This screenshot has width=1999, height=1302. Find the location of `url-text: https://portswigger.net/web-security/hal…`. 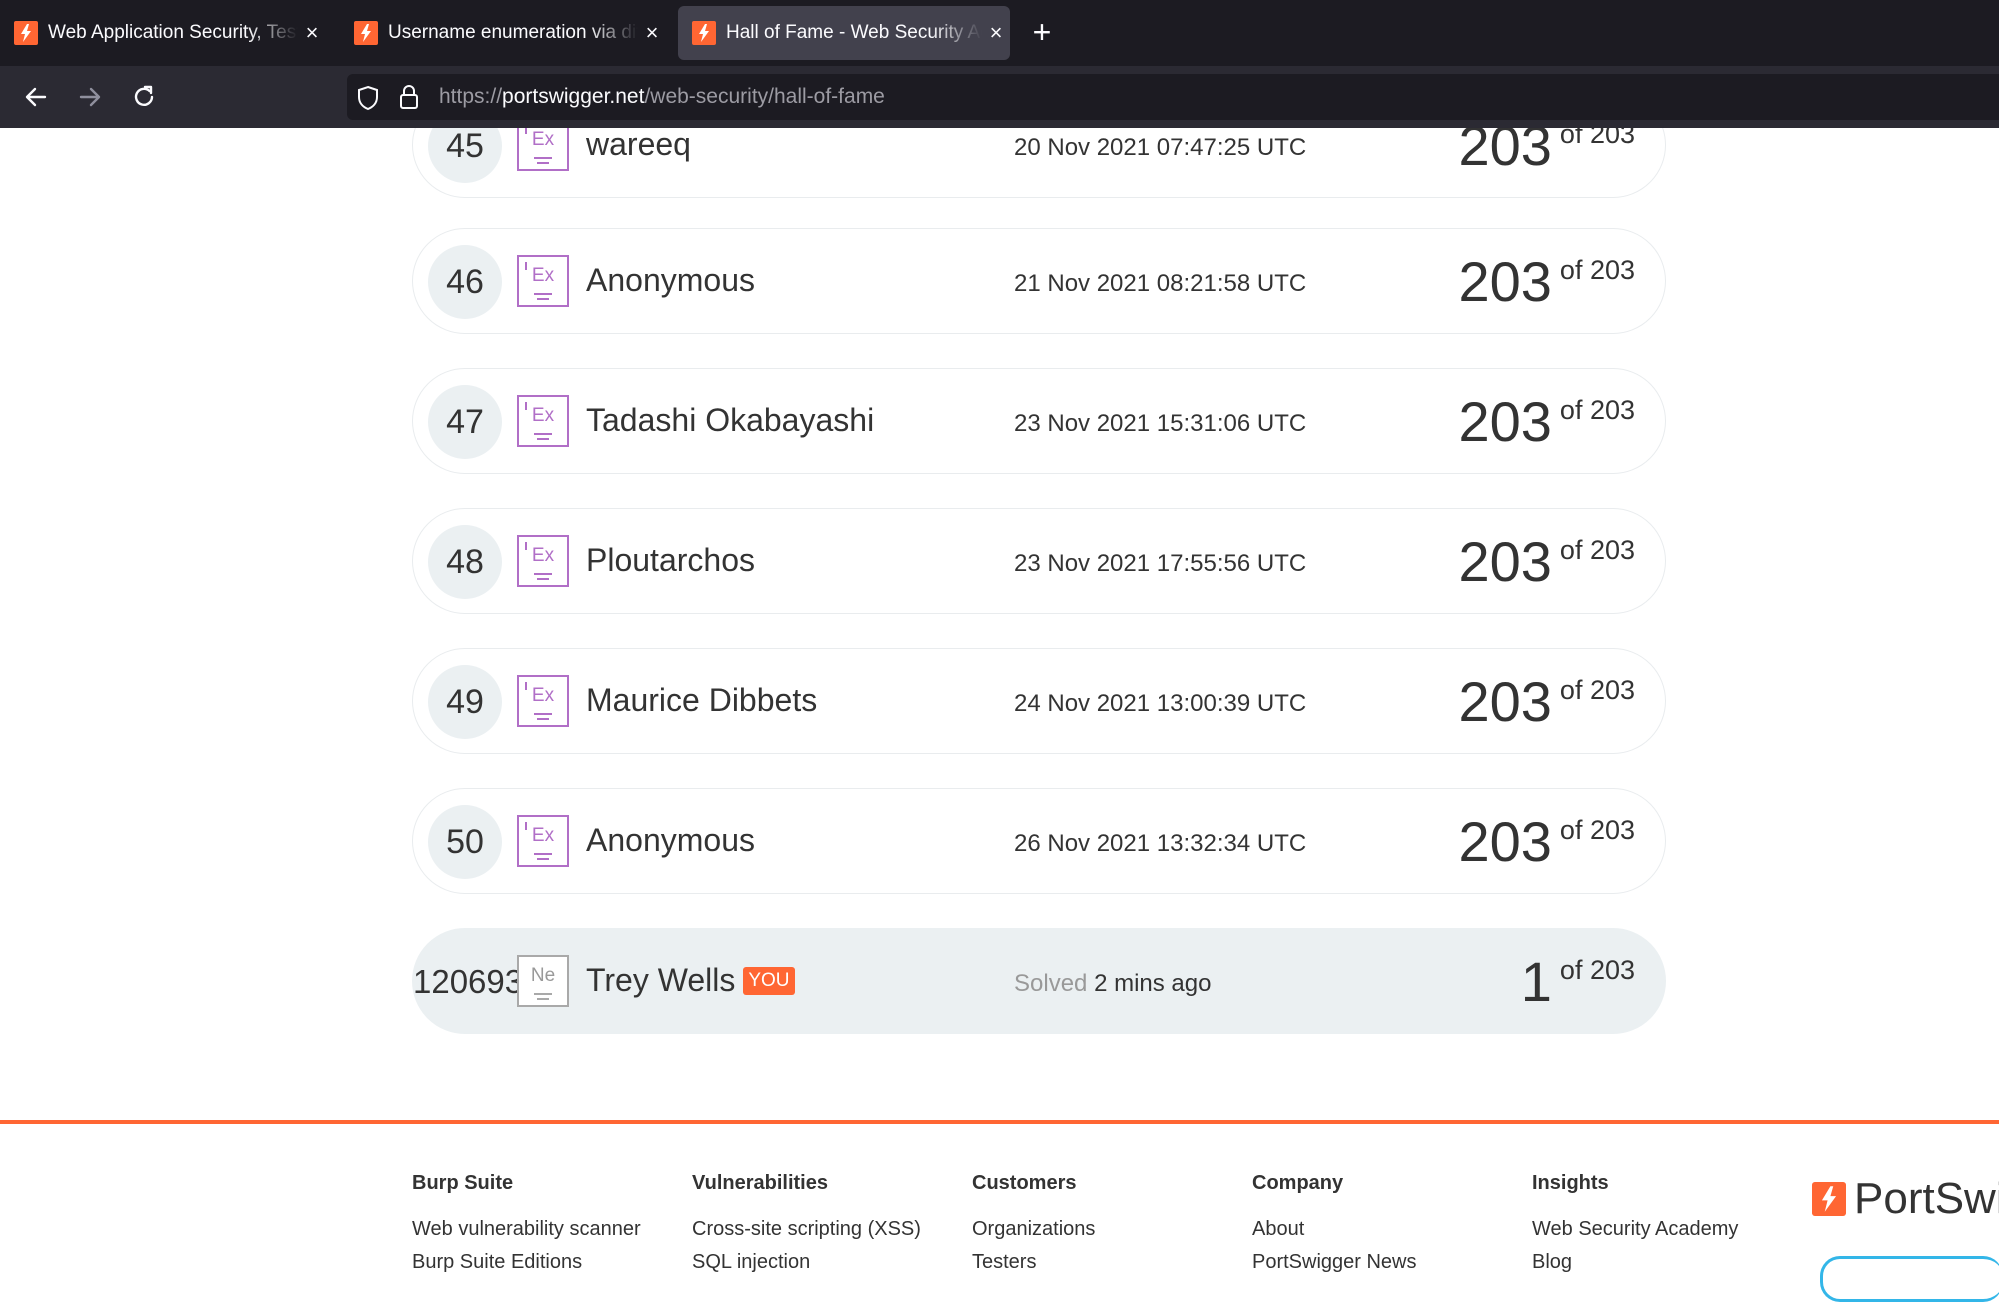

url-text: https://portswigger.net/web-security/hal… is located at coordinates (662, 97).